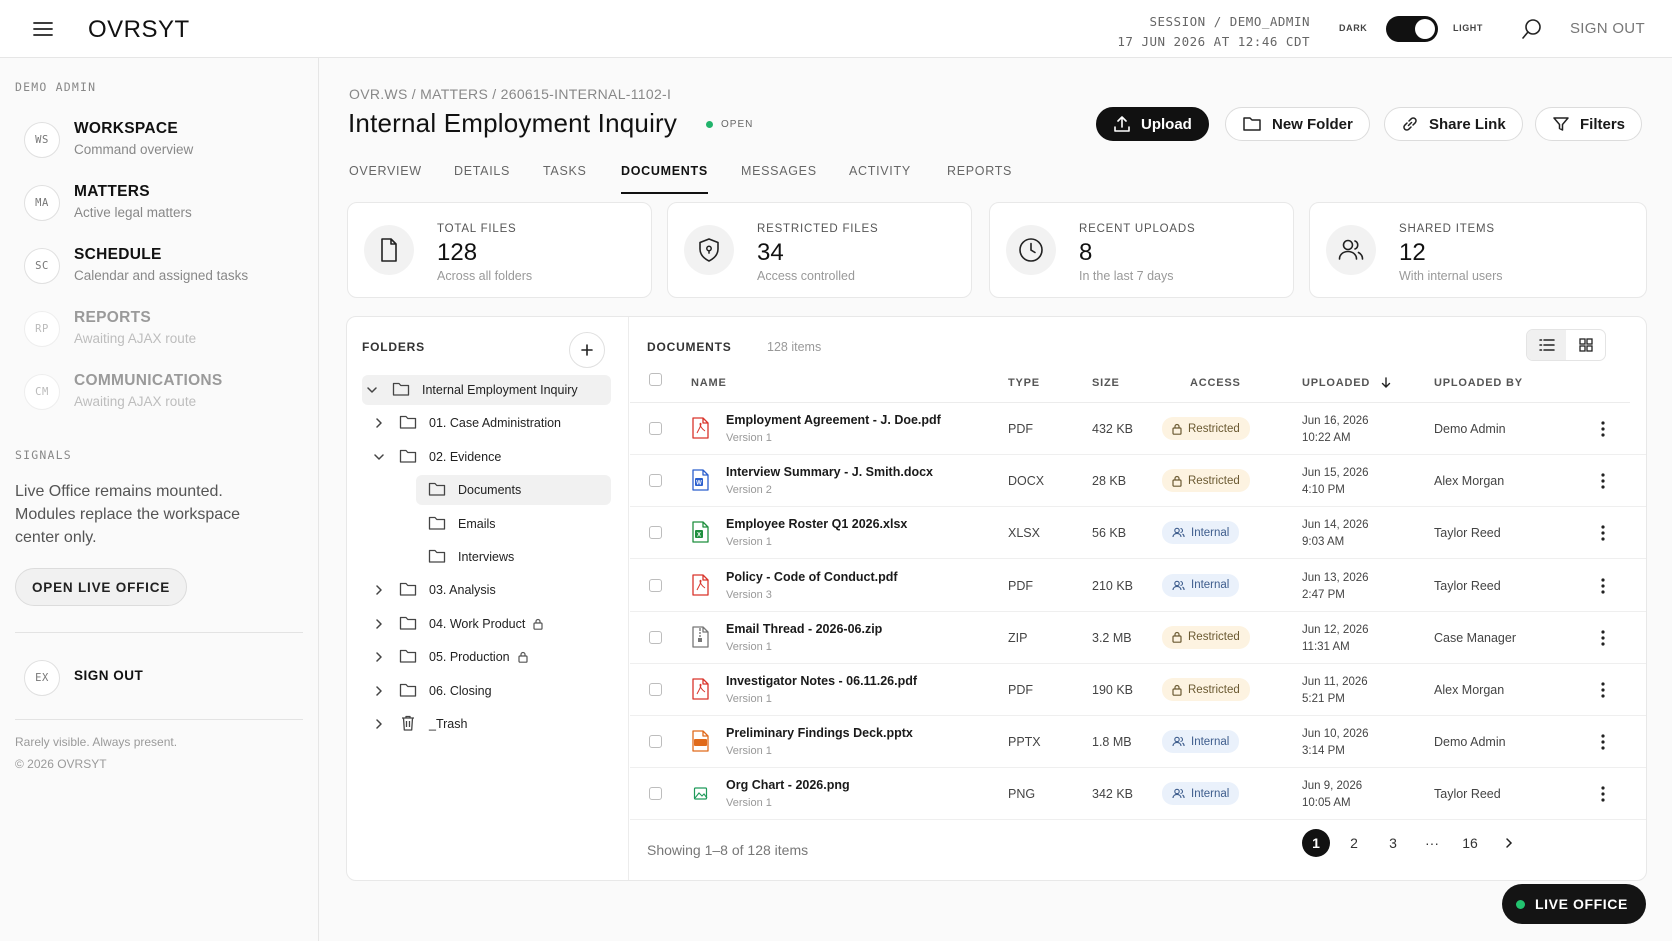 This screenshot has height=941, width=1672. What do you see at coordinates (655, 379) in the screenshot?
I see `select-all-checkbox` at bounding box center [655, 379].